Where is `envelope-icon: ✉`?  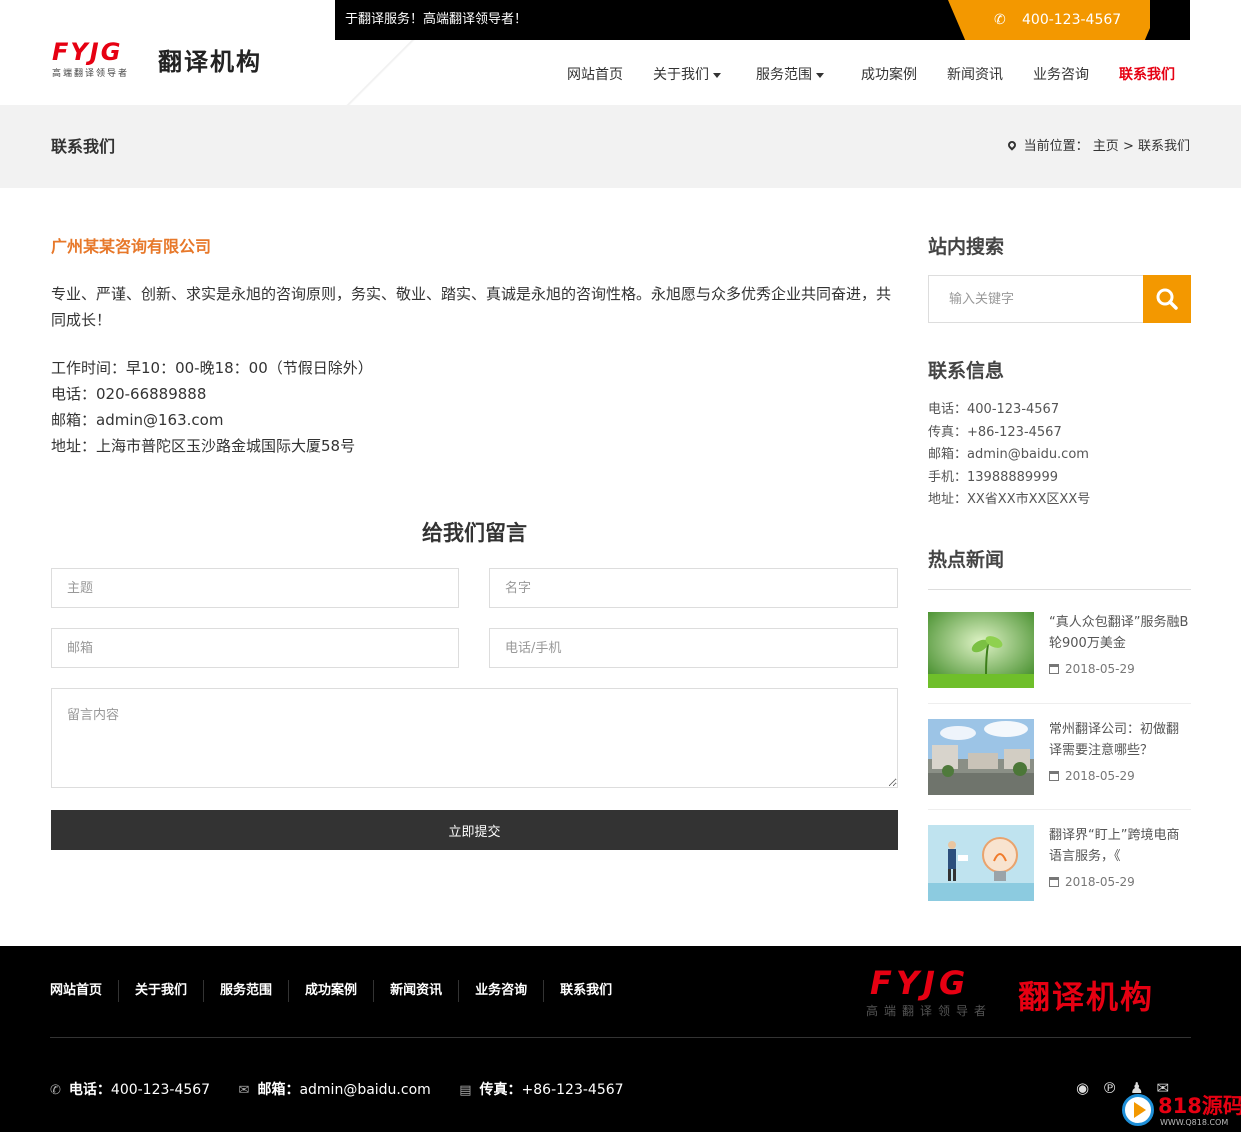
envelope-icon: ✉ is located at coordinates (244, 1090).